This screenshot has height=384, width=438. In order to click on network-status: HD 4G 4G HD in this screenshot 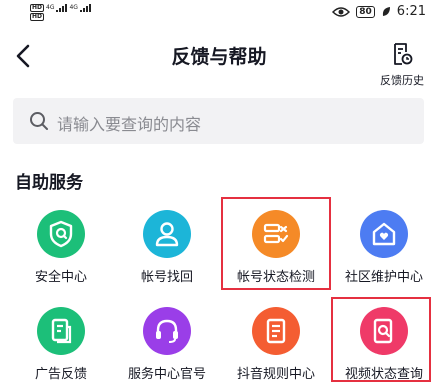, I will do `click(60, 12)`.